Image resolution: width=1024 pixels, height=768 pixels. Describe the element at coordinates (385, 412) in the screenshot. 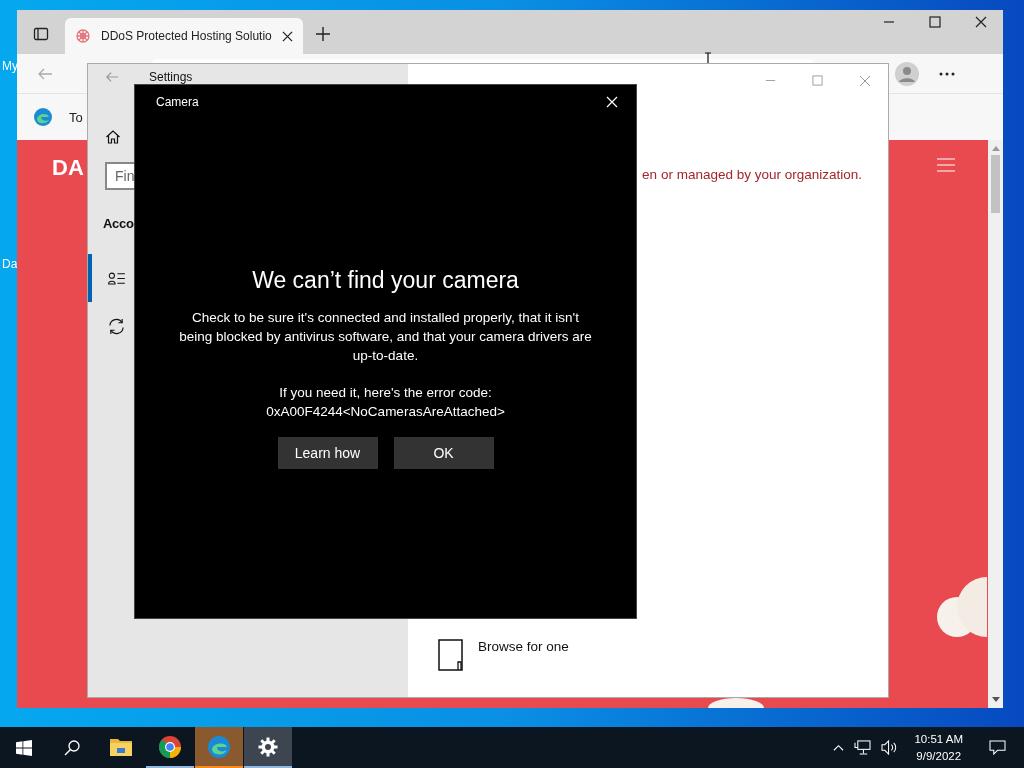

I see `error-code: 0xA00F4244<NoCamerasAreAttached>` at that location.